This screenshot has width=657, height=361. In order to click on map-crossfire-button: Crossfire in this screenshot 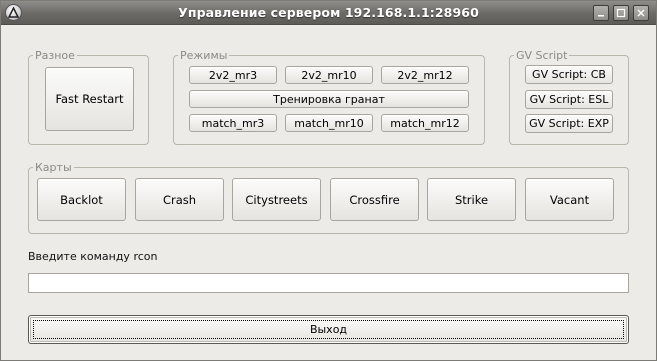, I will do `click(374, 199)`.